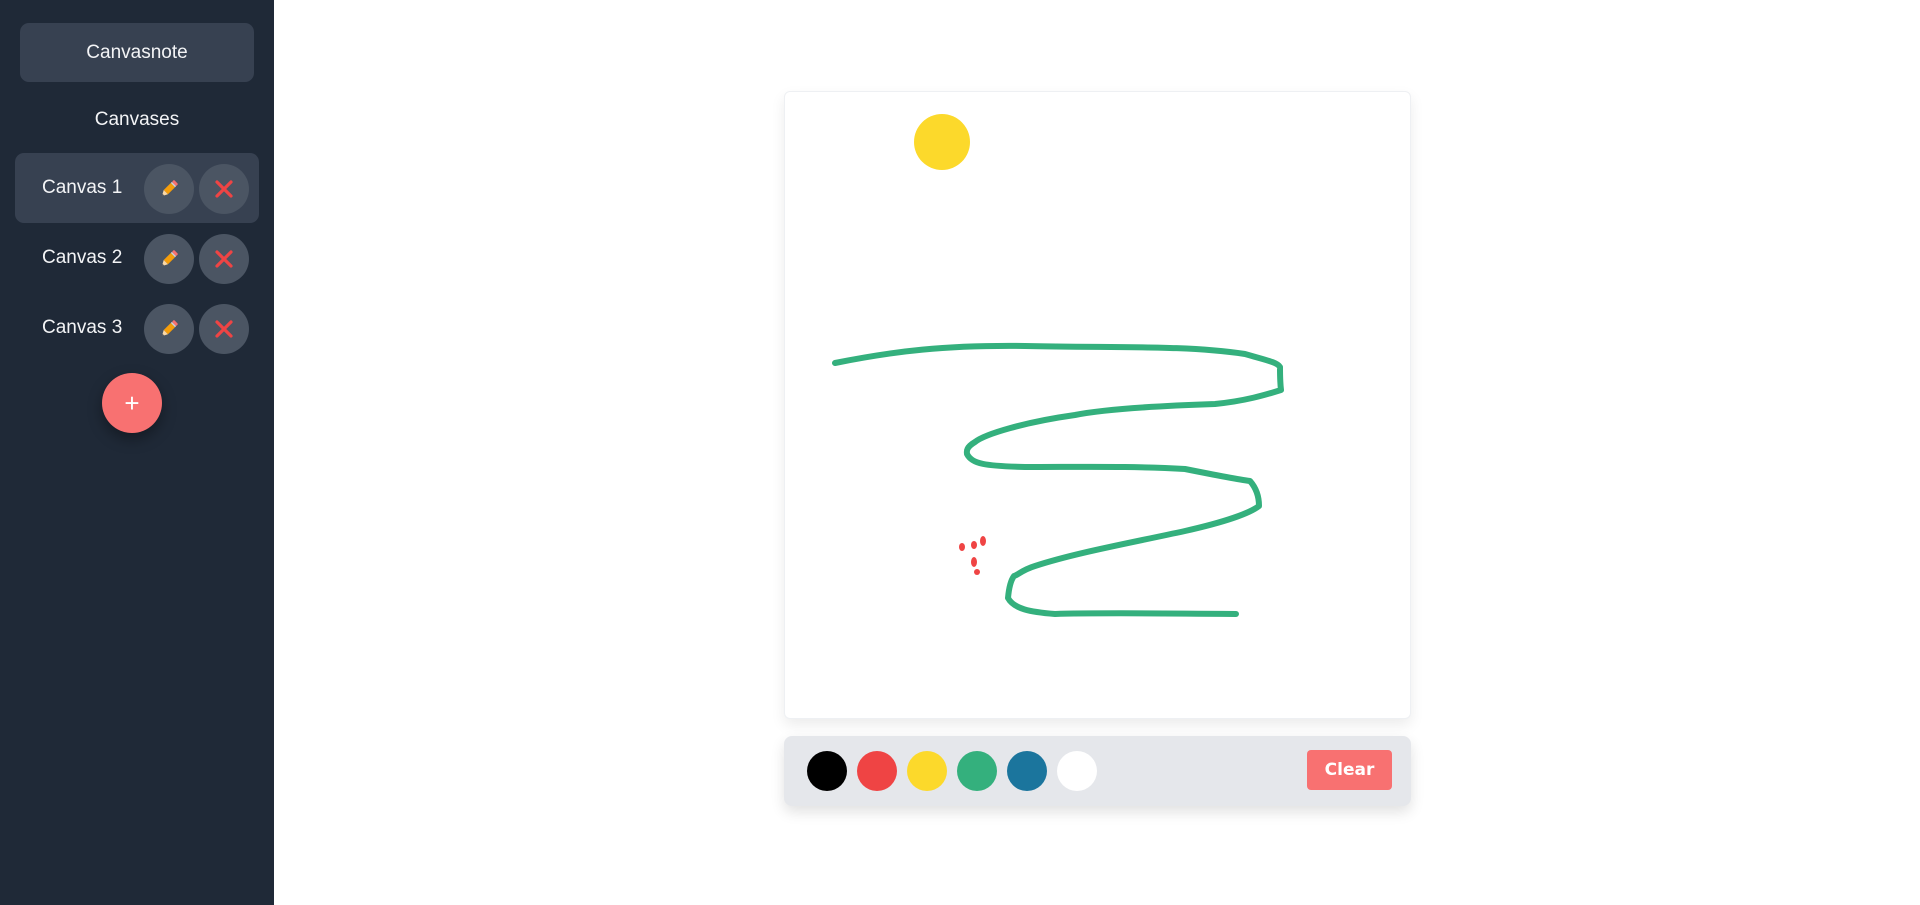 The width and height of the screenshot is (1920, 905). Describe the element at coordinates (877, 771) in the screenshot. I see `color-swatch-red` at that location.